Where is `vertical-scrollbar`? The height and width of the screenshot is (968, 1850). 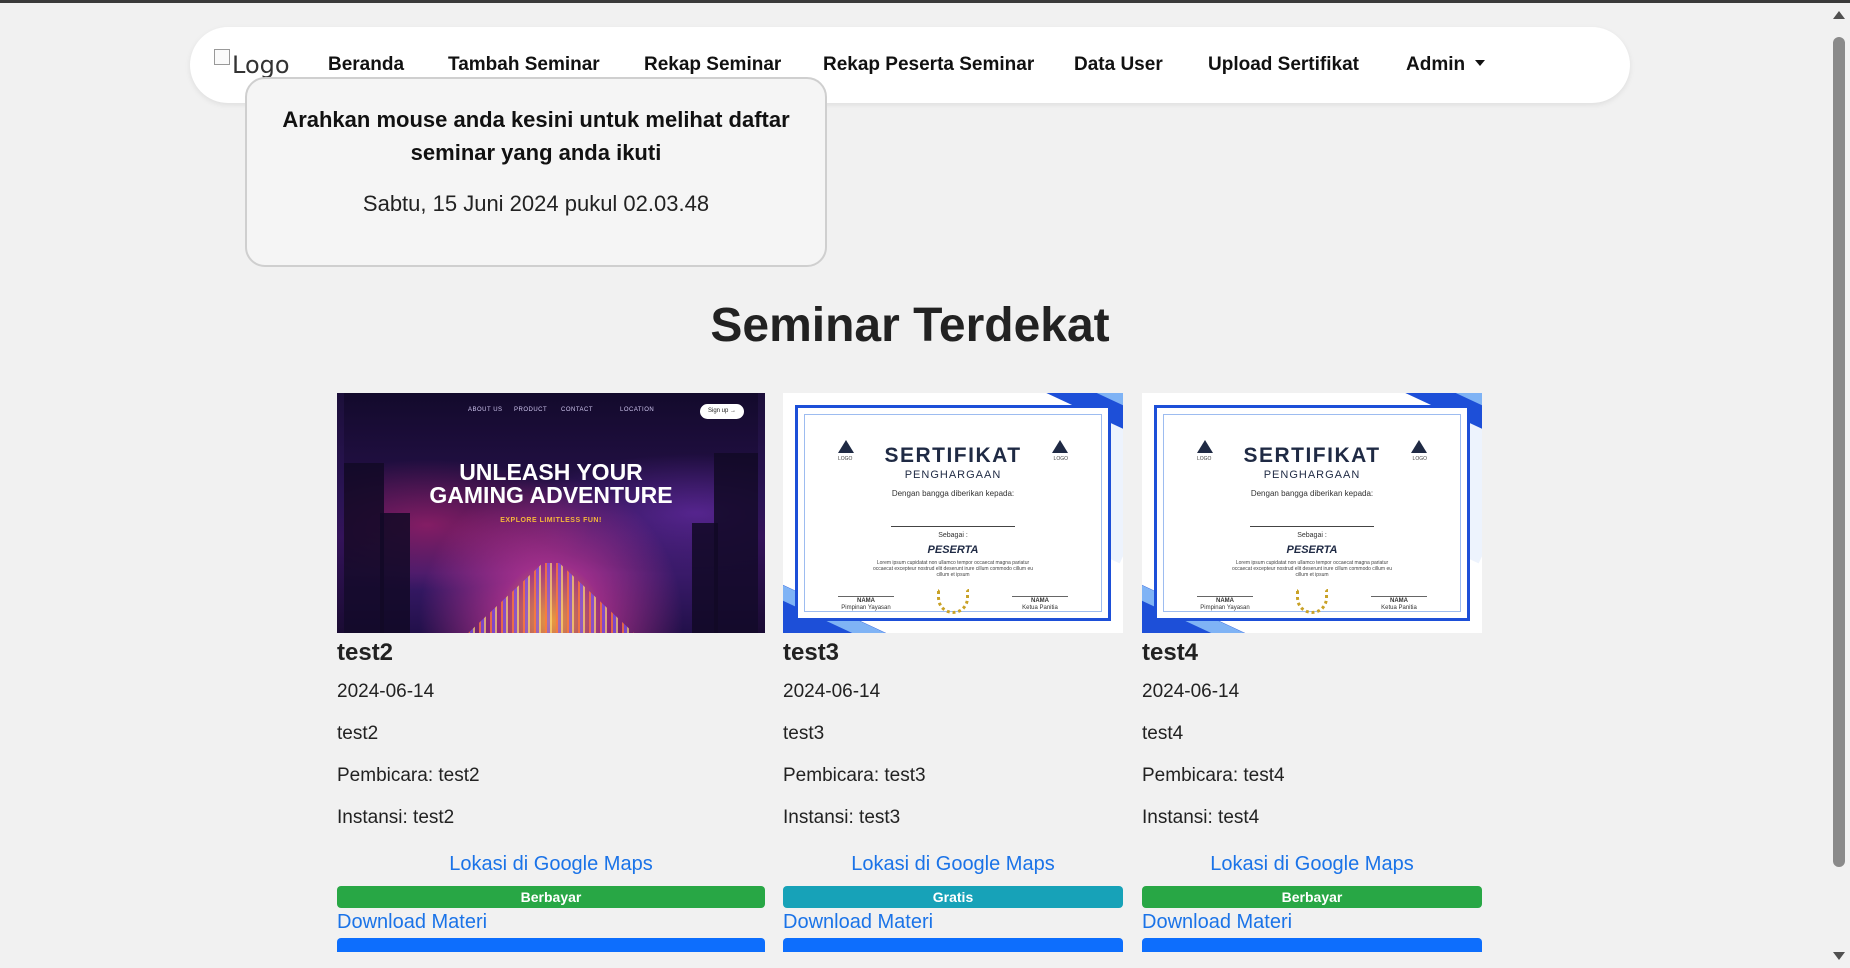 vertical-scrollbar is located at coordinates (1839, 485).